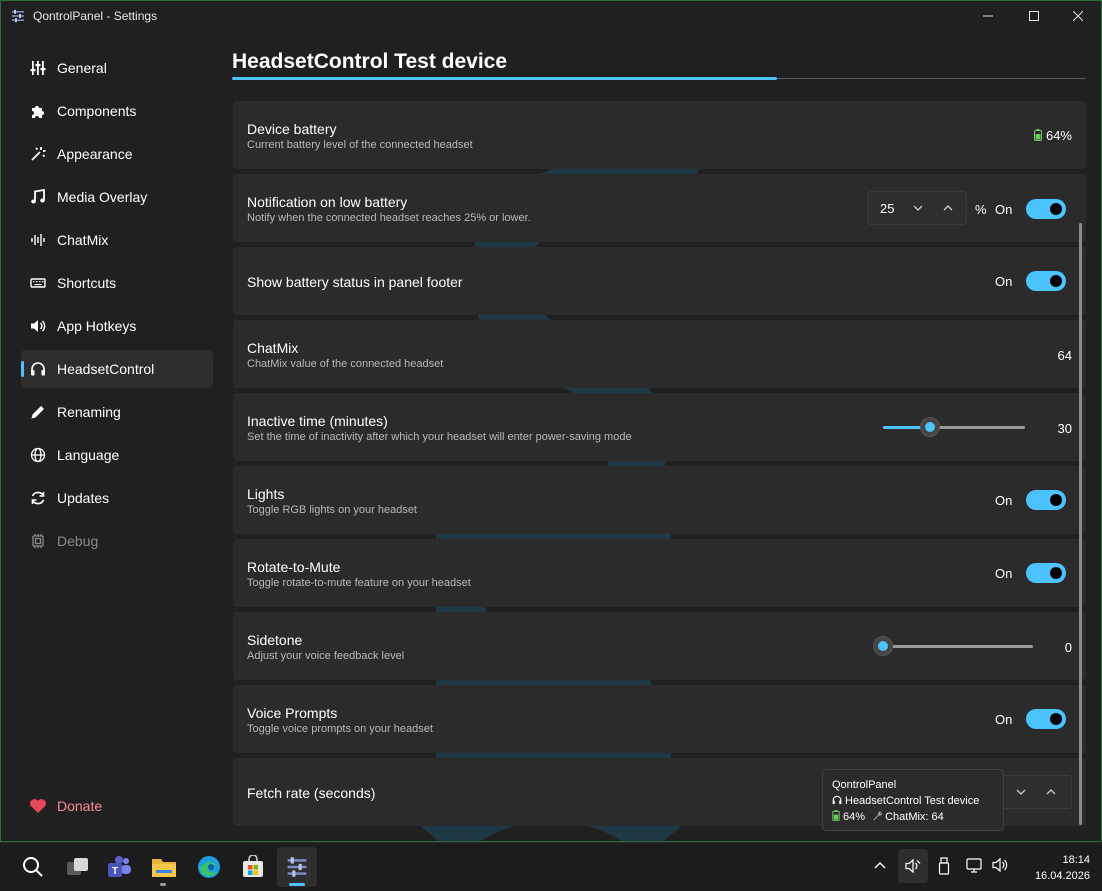  I want to click on sidetone-value: 0, so click(1068, 647).